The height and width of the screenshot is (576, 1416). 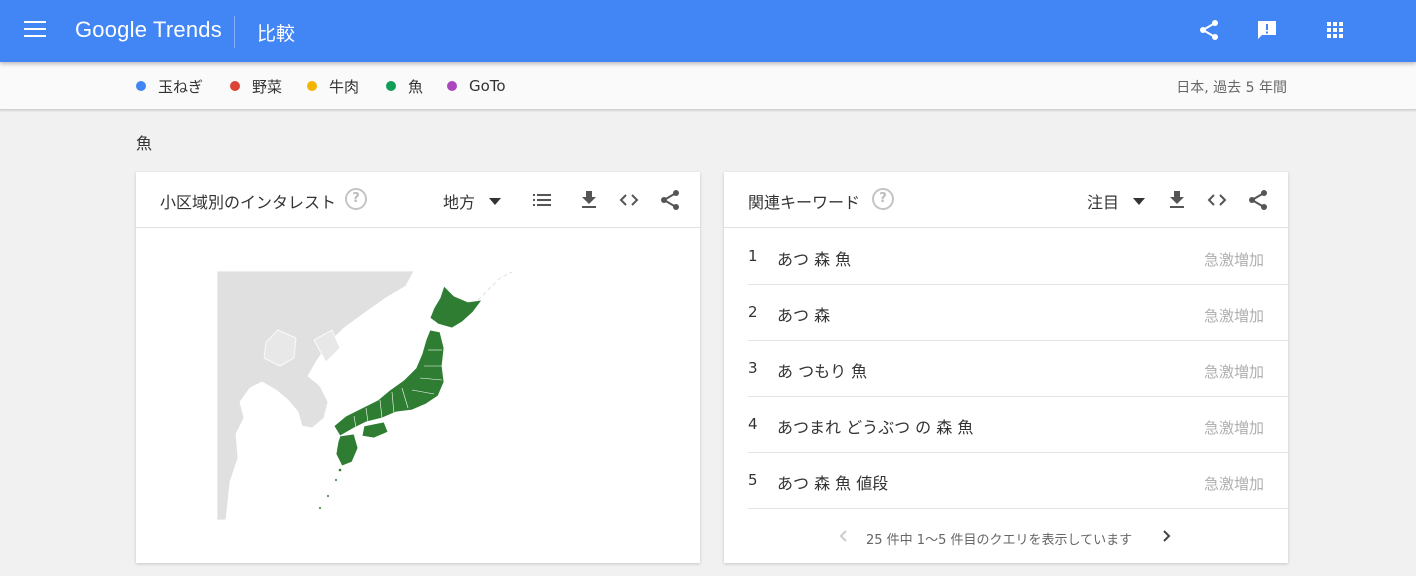 I want to click on card-title: 関連キーワード, so click(x=804, y=202).